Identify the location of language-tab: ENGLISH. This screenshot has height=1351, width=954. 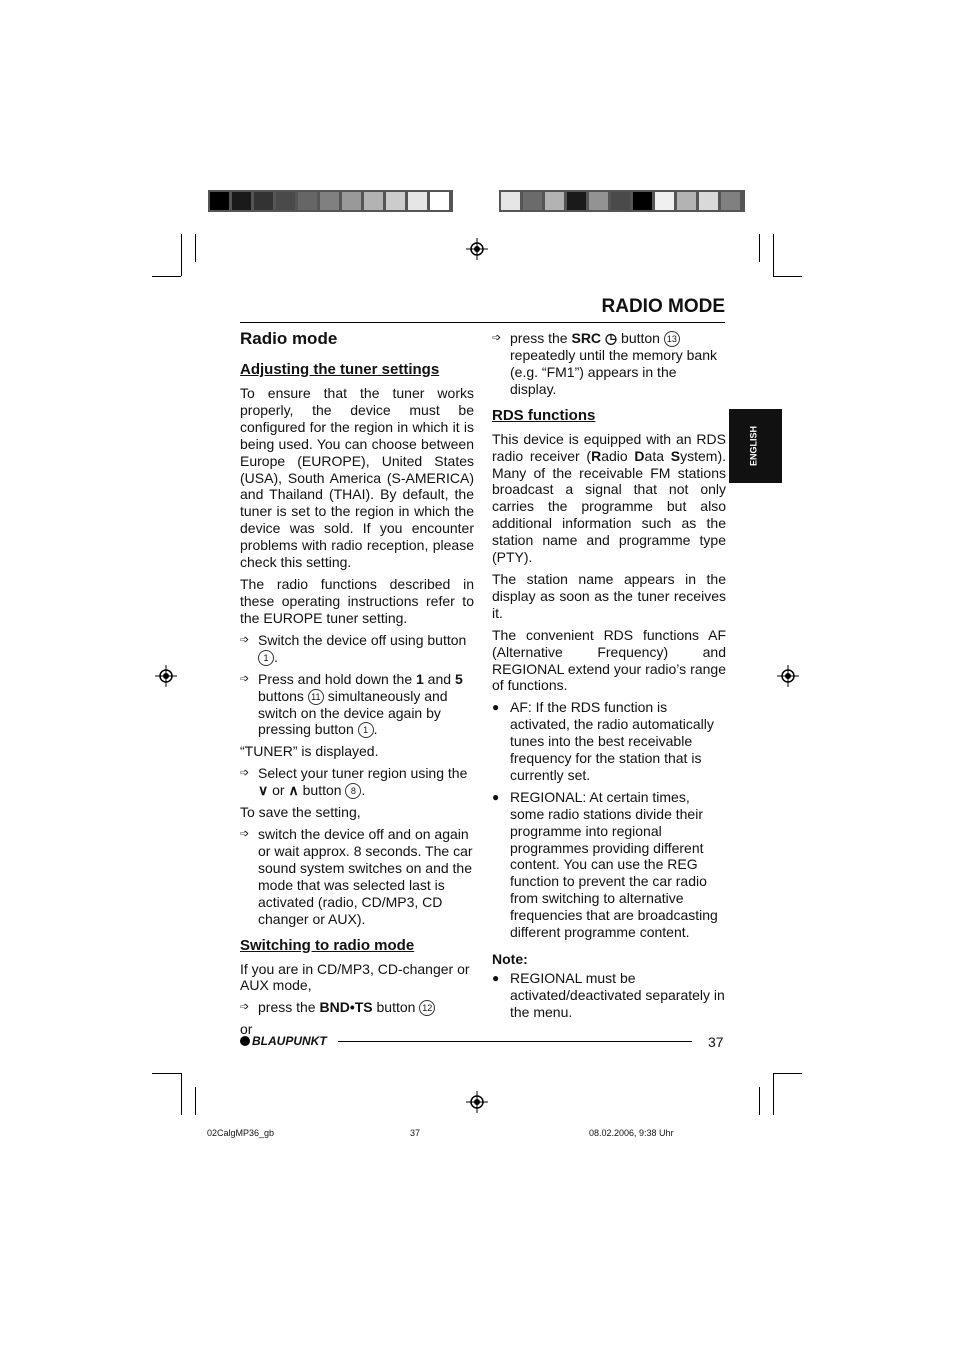
(755, 446).